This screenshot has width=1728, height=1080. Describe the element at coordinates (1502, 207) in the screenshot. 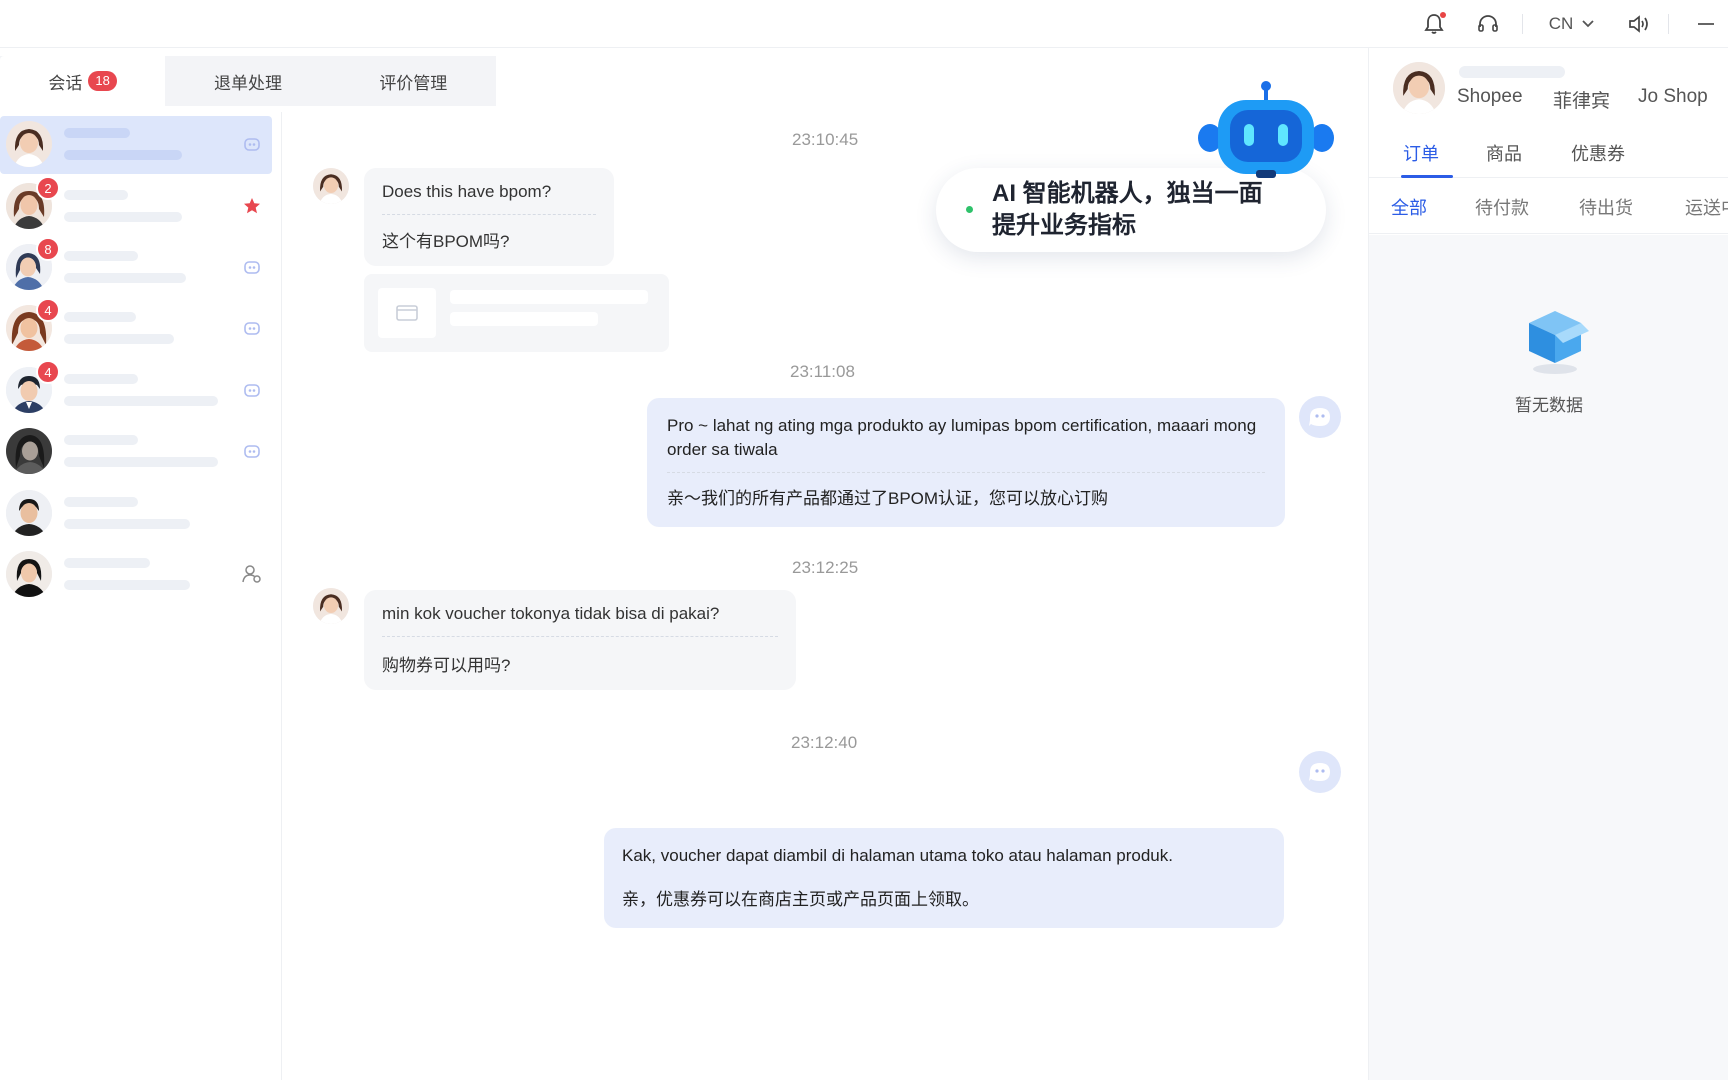

I see `subtab-pending-payment: 待付款` at that location.